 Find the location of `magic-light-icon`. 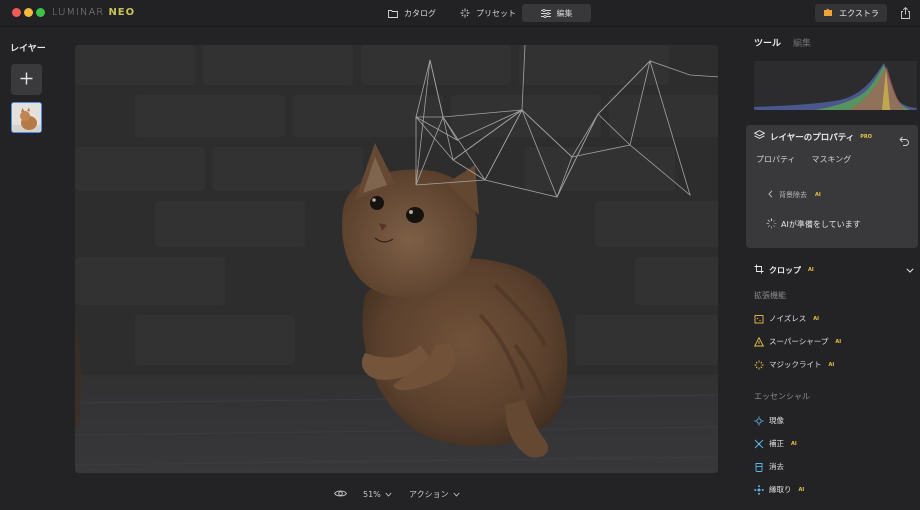

magic-light-icon is located at coordinates (759, 365).